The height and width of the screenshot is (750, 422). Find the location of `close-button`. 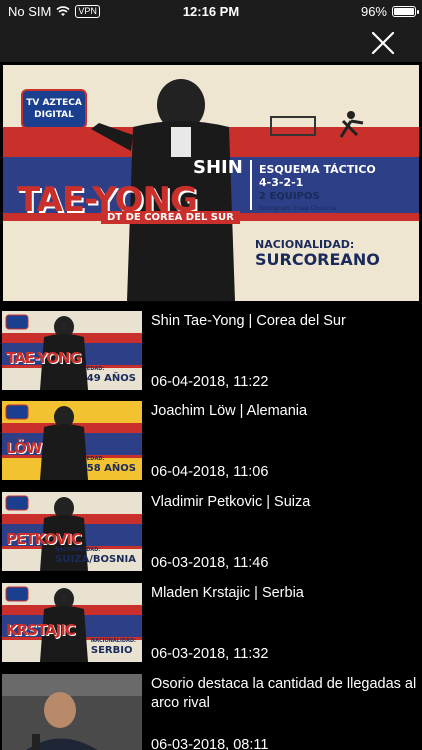

close-button is located at coordinates (383, 43).